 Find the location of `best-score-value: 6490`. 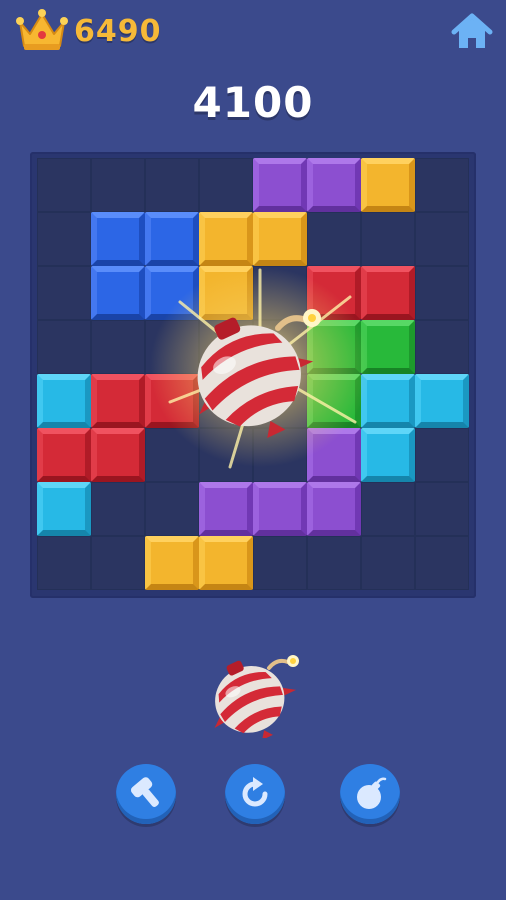

best-score-value: 6490 is located at coordinates (118, 31).